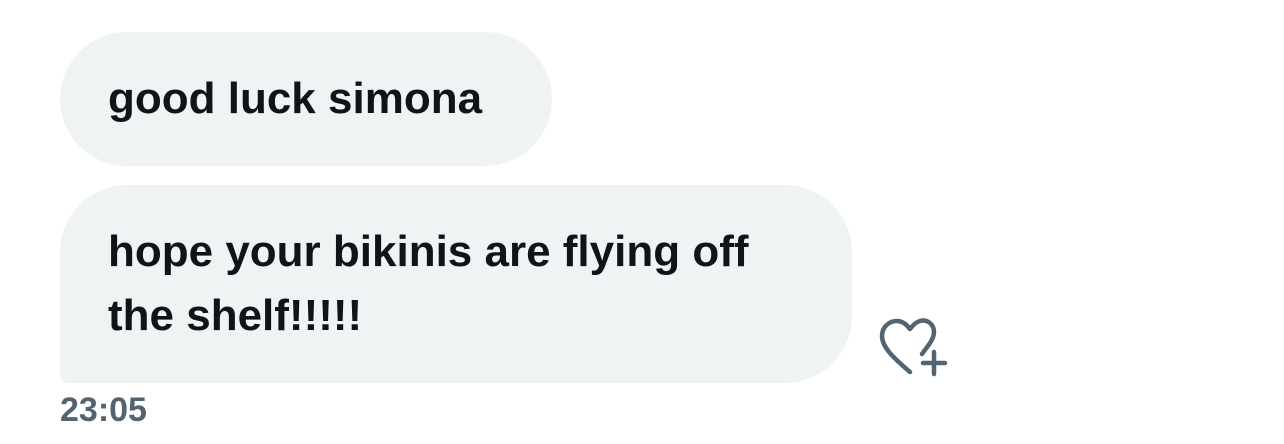 The width and height of the screenshot is (1284, 444). I want to click on add-reaction-button, so click(912, 347).